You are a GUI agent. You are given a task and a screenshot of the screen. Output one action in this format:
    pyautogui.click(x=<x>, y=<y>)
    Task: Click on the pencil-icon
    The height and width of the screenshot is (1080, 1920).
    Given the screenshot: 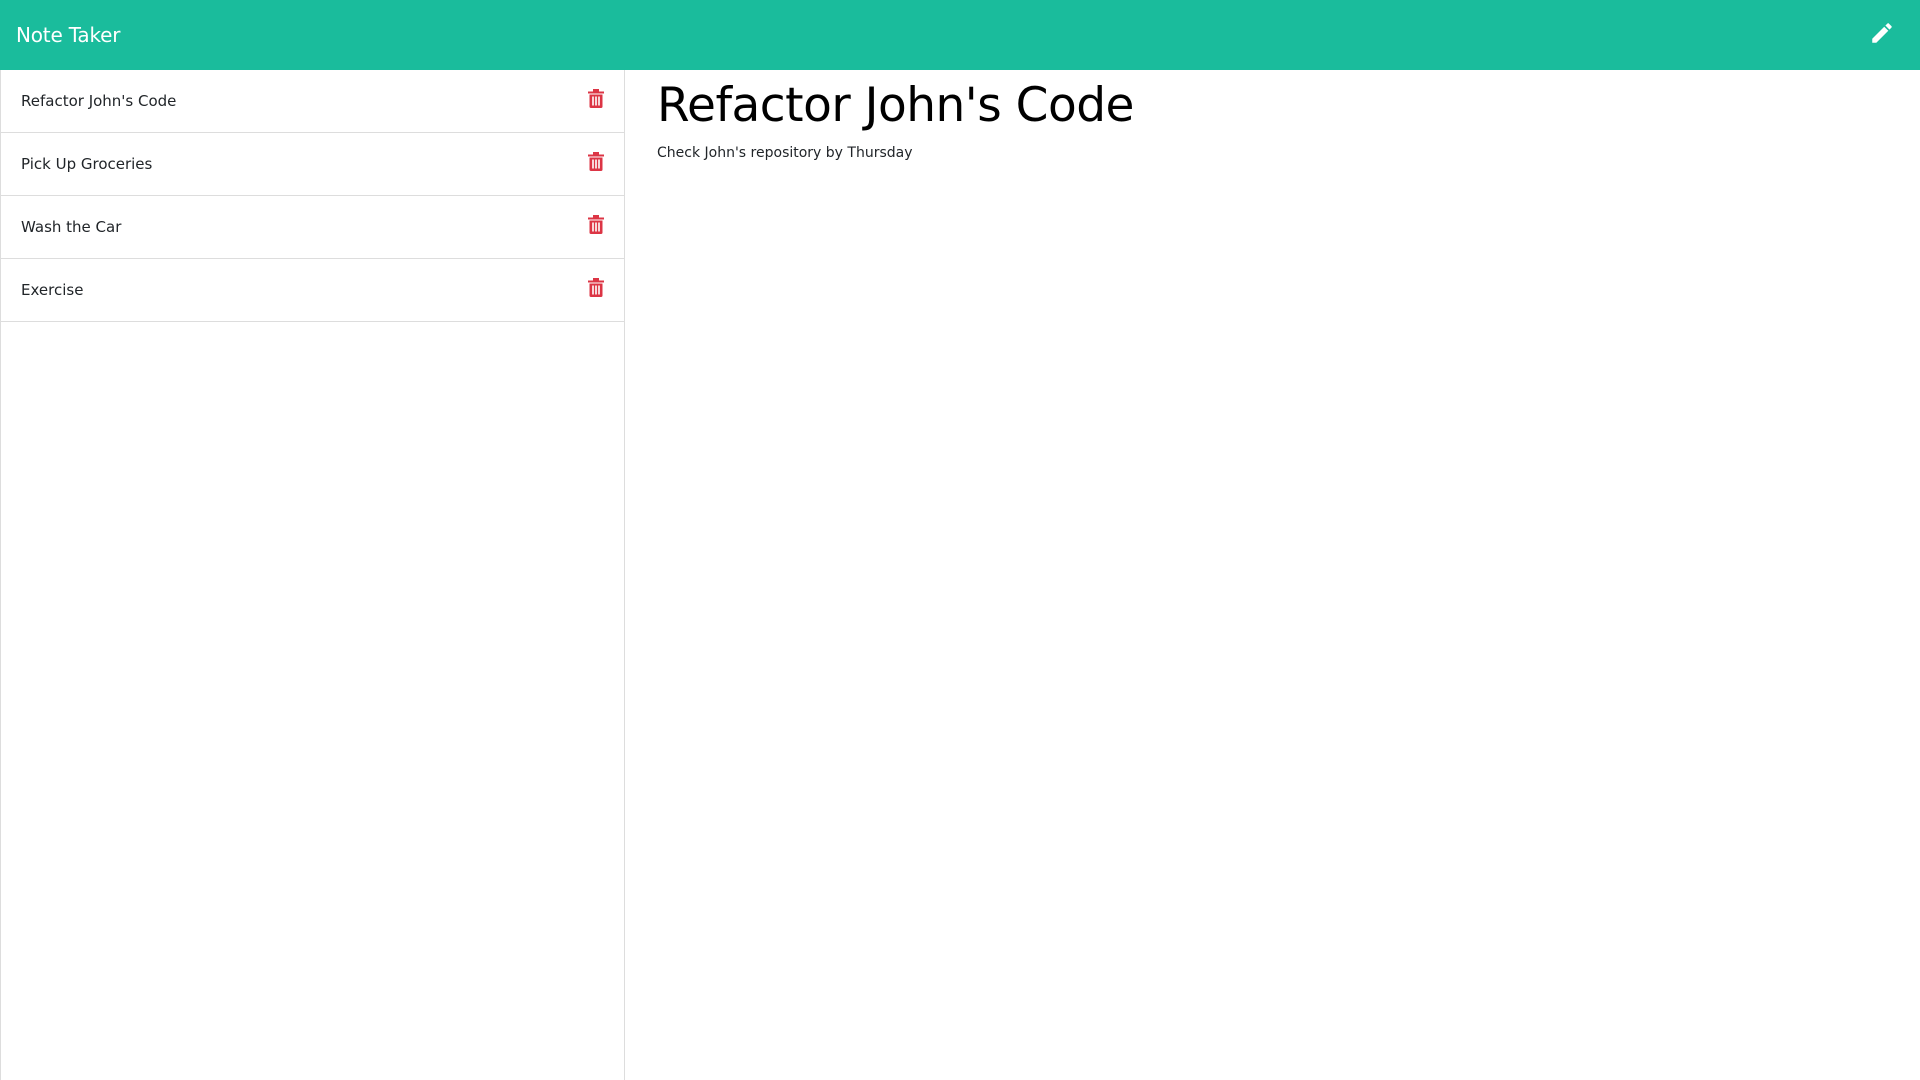 What is the action you would take?
    pyautogui.click(x=1882, y=35)
    